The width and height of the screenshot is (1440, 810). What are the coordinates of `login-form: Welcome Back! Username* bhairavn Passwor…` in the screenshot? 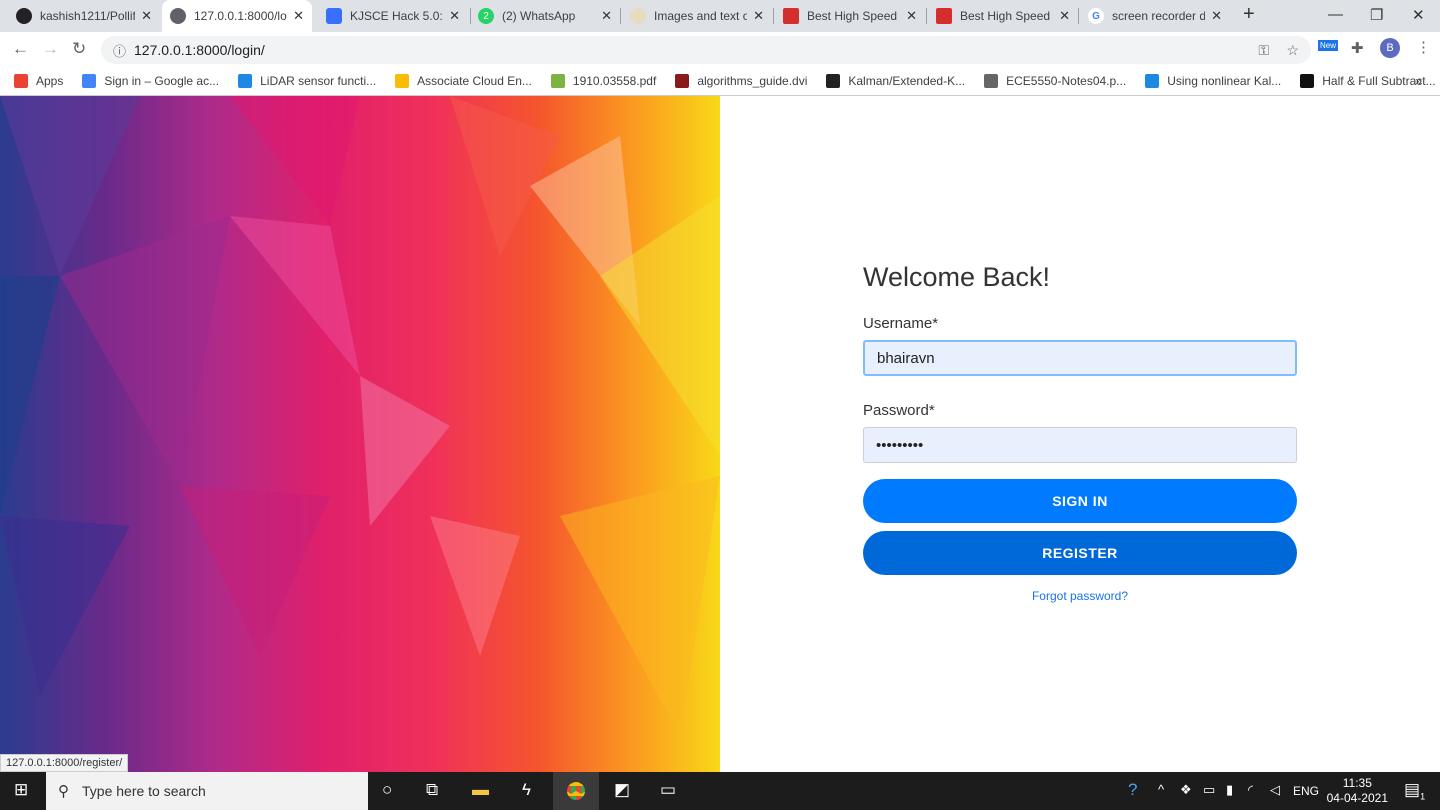 It's located at (1080, 432).